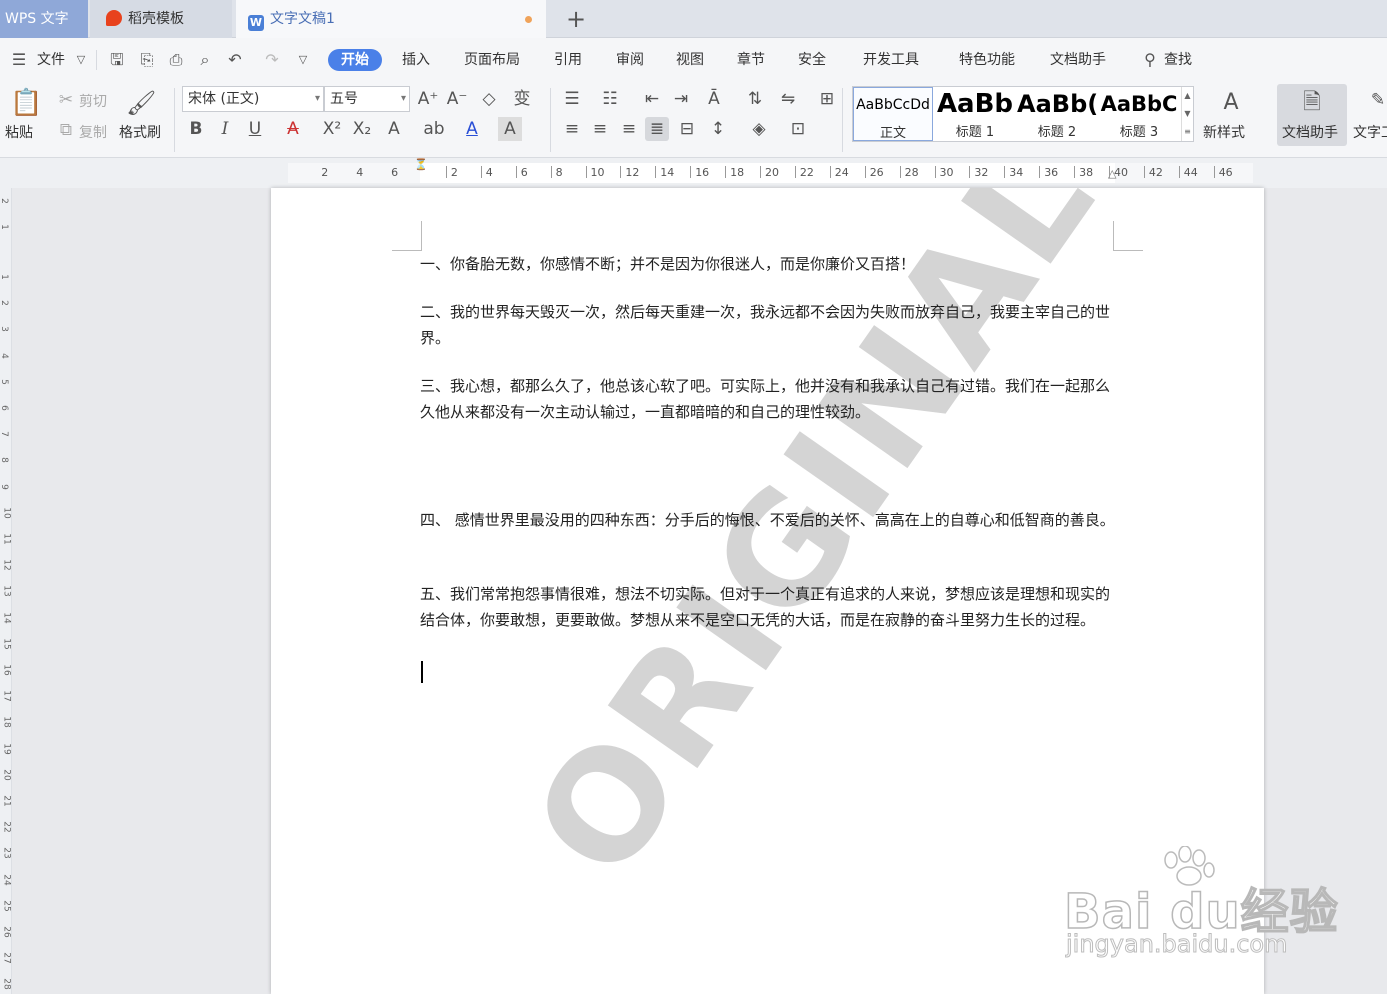 The image size is (1387, 994). Describe the element at coordinates (1139, 114) in the screenshot. I see `style-heading-3: AaBbC 标题 3` at that location.